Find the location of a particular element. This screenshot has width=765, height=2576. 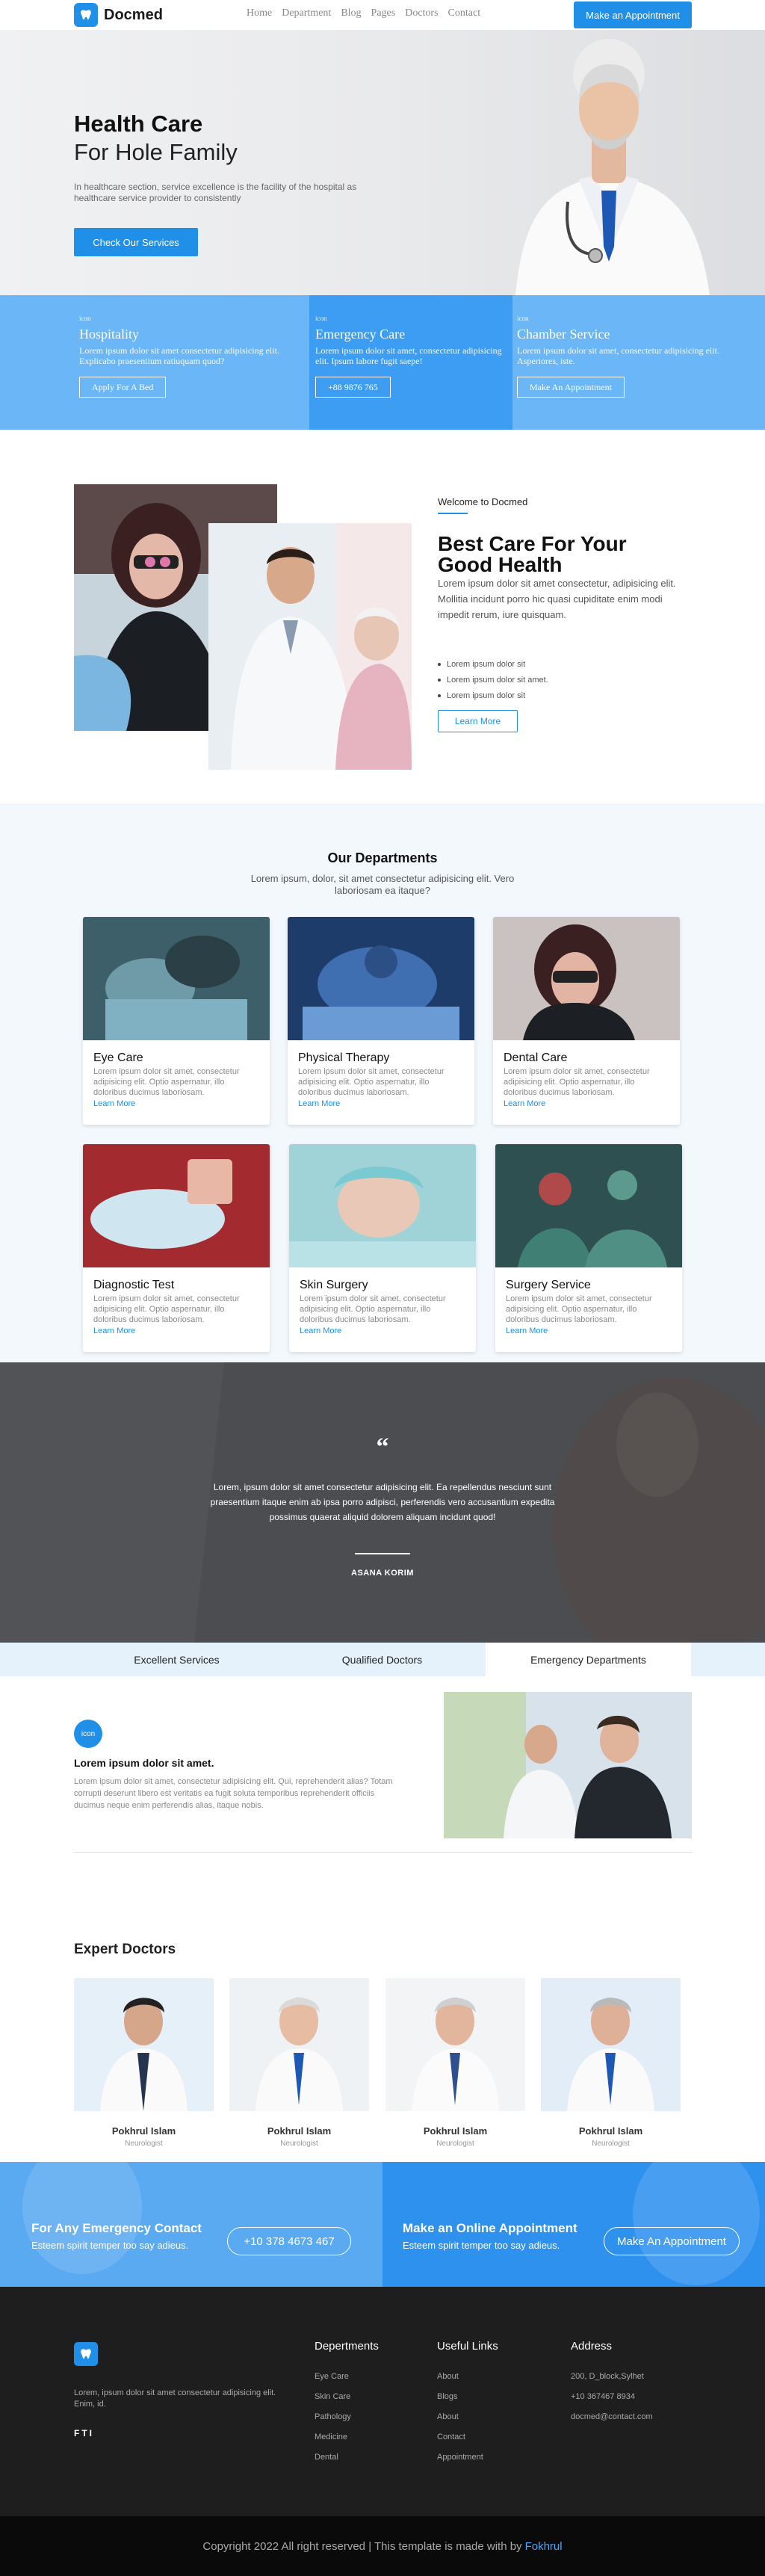

logo: Docmed is located at coordinates (118, 15).